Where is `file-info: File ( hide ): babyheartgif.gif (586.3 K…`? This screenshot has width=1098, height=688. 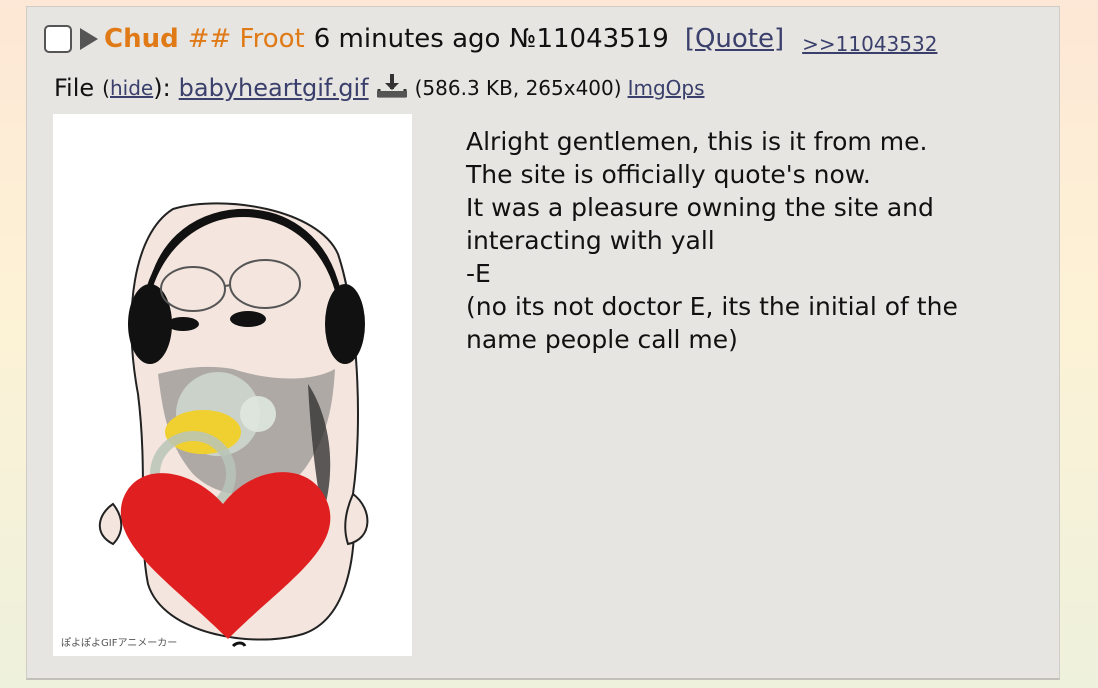 file-info: File ( hide ): babyheartgif.gif (586.3 K… is located at coordinates (379, 88).